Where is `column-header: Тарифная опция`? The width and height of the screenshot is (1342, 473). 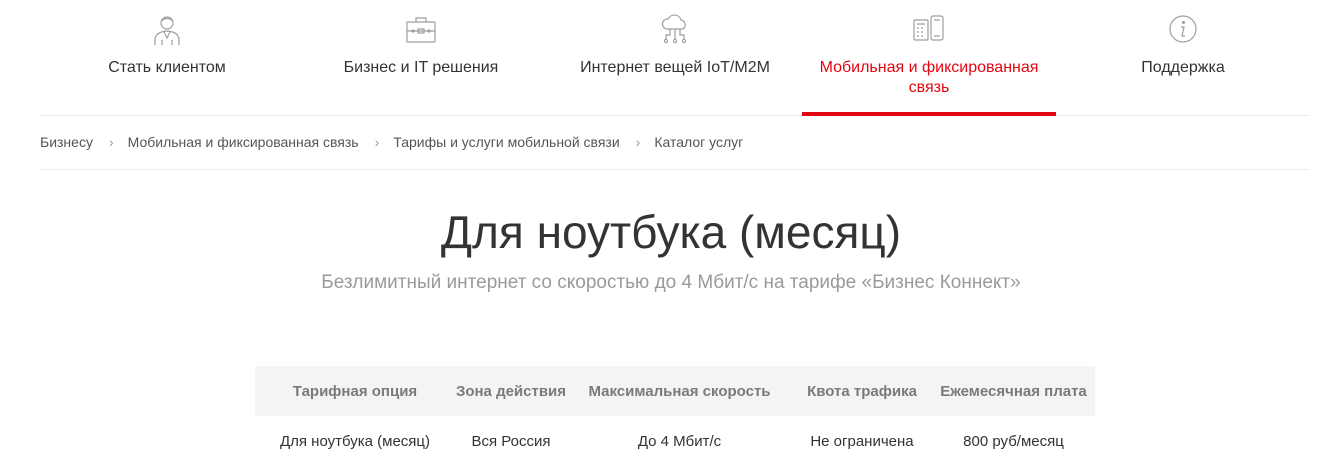 column-header: Тарифная опция is located at coordinates (355, 391).